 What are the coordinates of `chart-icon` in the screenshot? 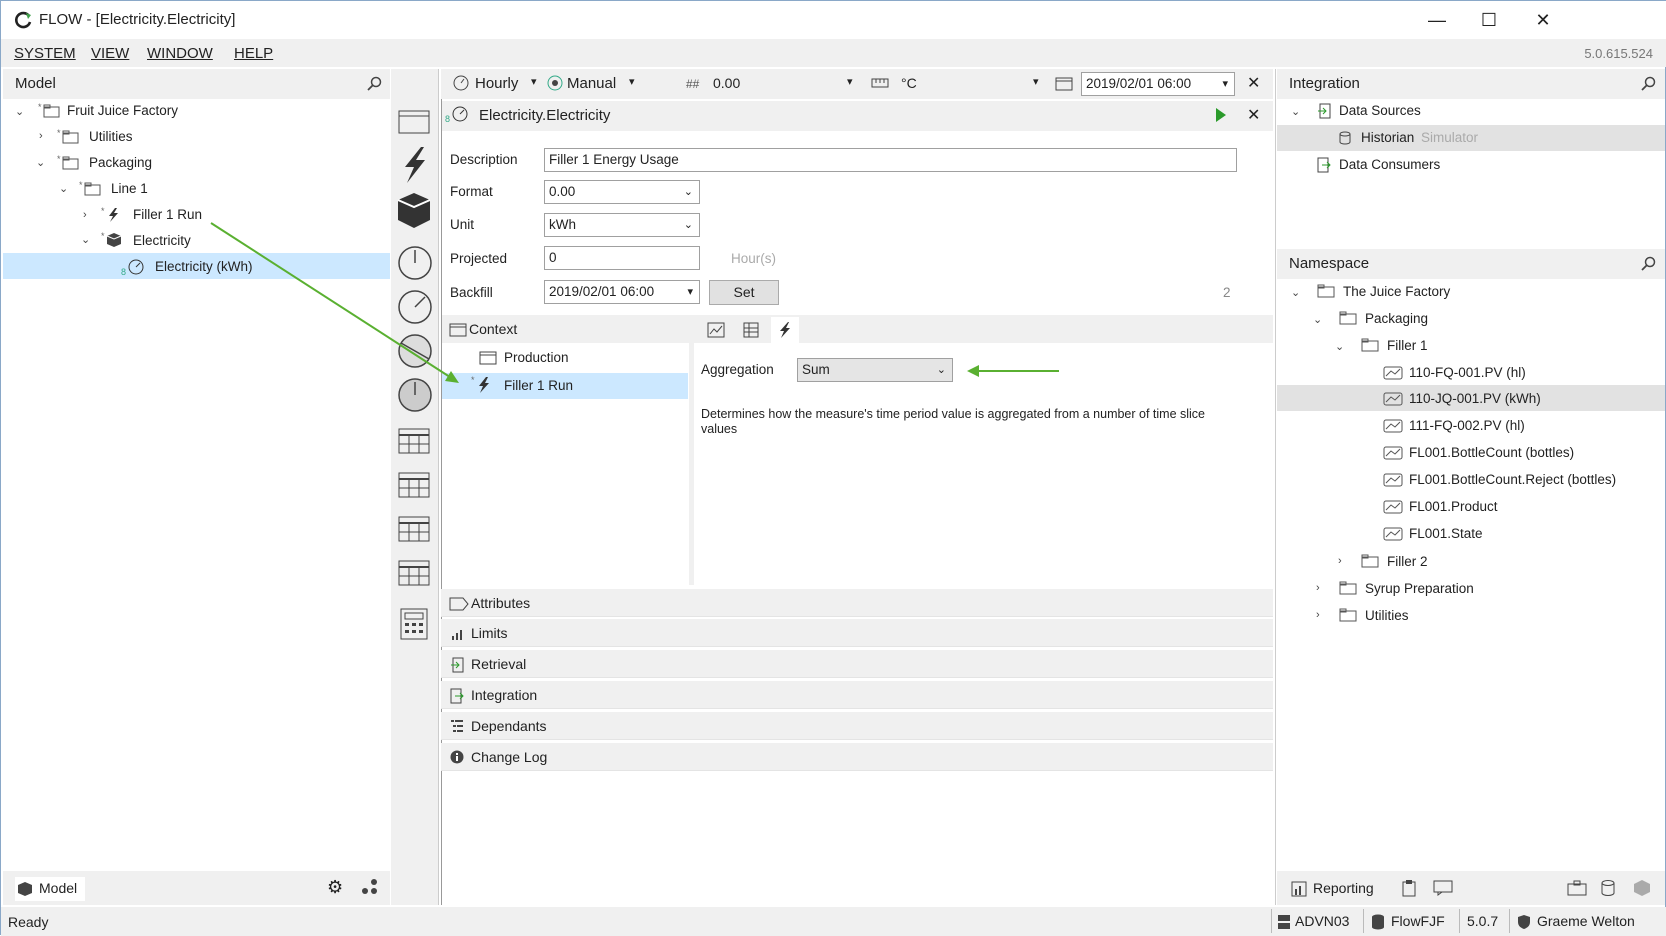 It's located at (716, 330).